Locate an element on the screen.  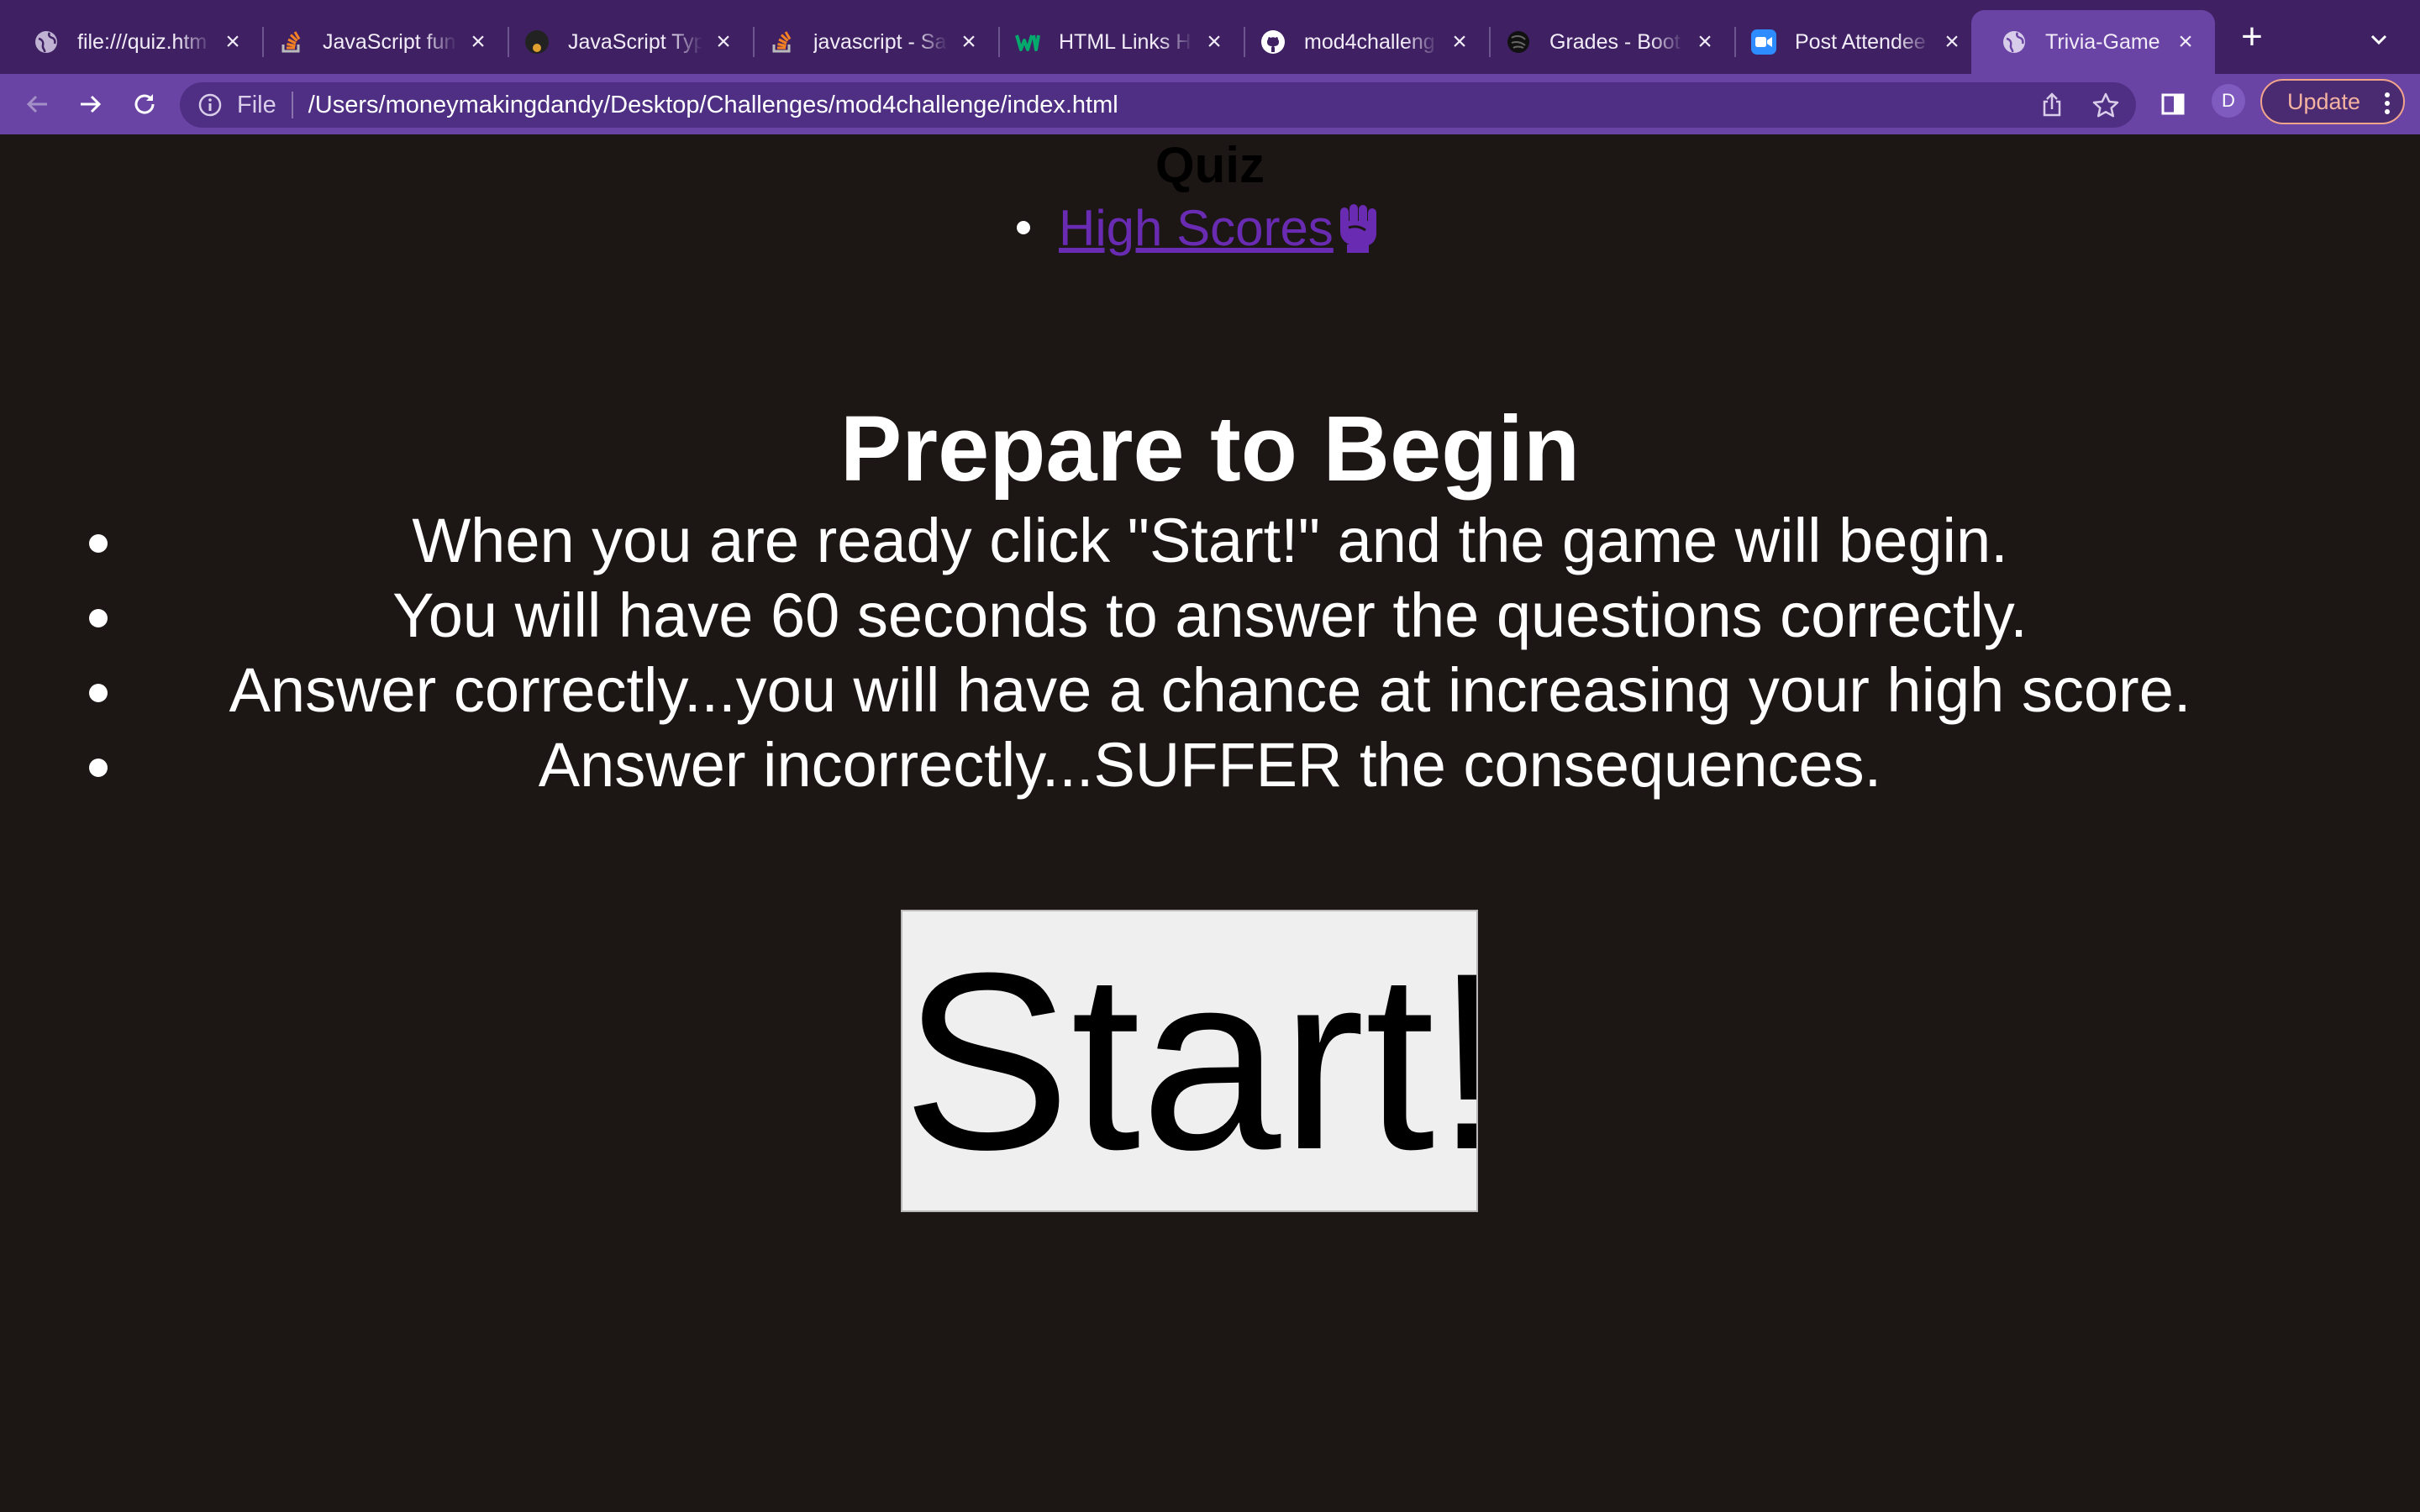
w3schools-icon is located at coordinates (1027, 42).